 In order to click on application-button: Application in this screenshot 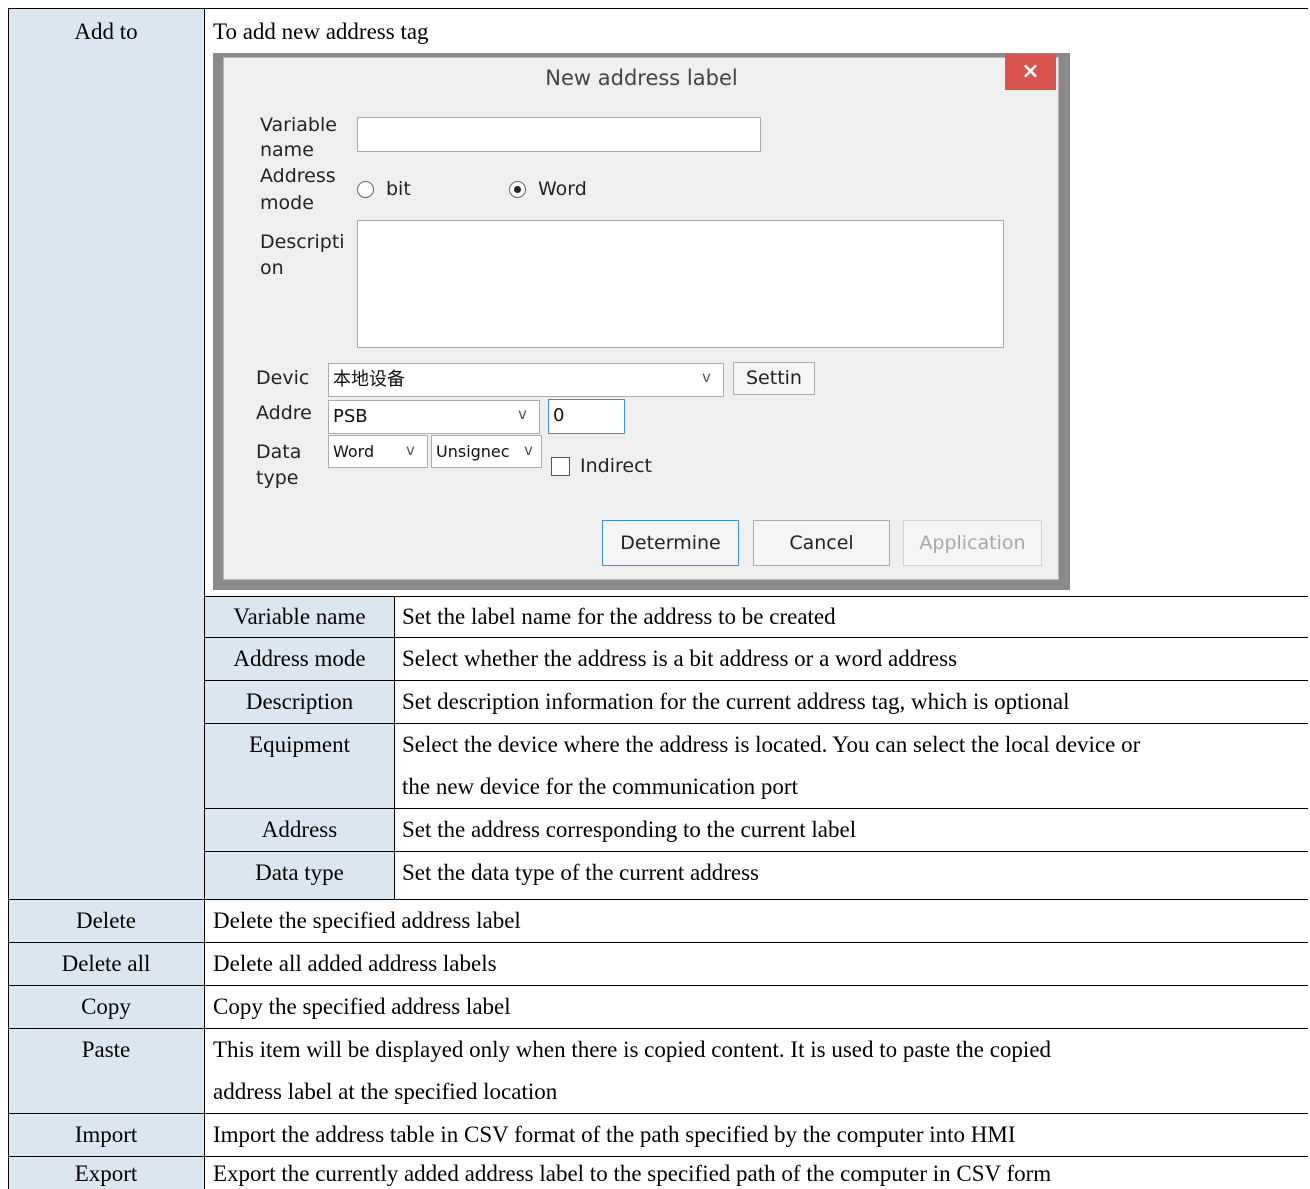, I will do `click(972, 543)`.